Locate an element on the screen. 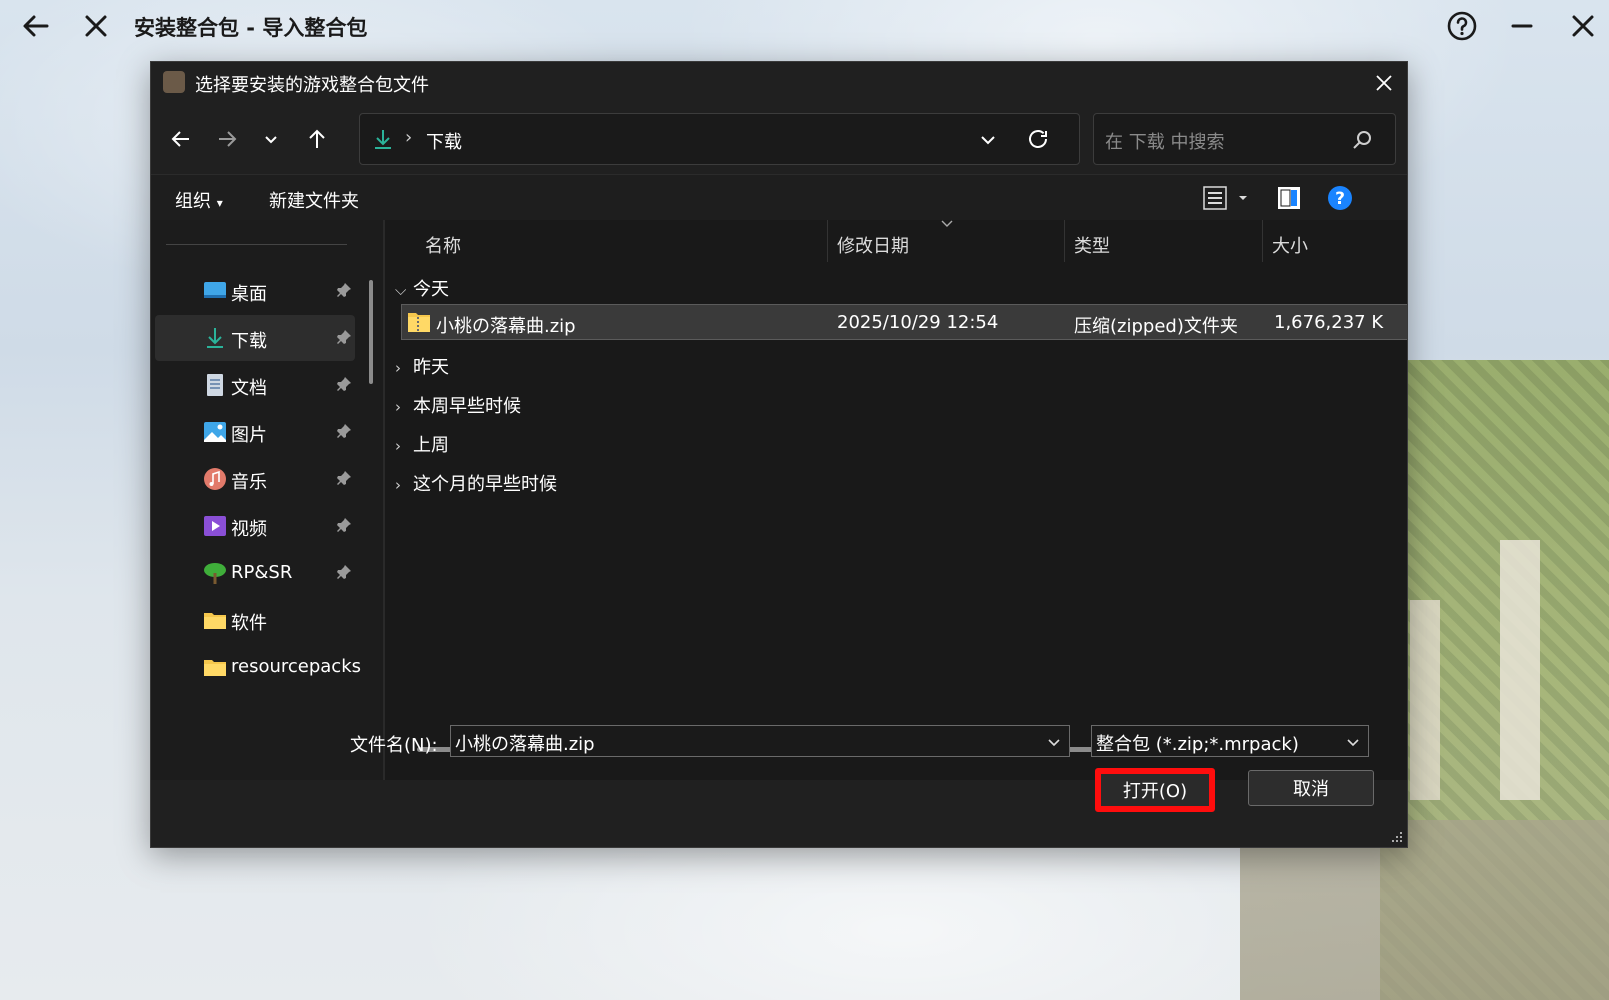 The height and width of the screenshot is (1000, 1609). sidebar-item-pictures: 图片 is located at coordinates (255, 432).